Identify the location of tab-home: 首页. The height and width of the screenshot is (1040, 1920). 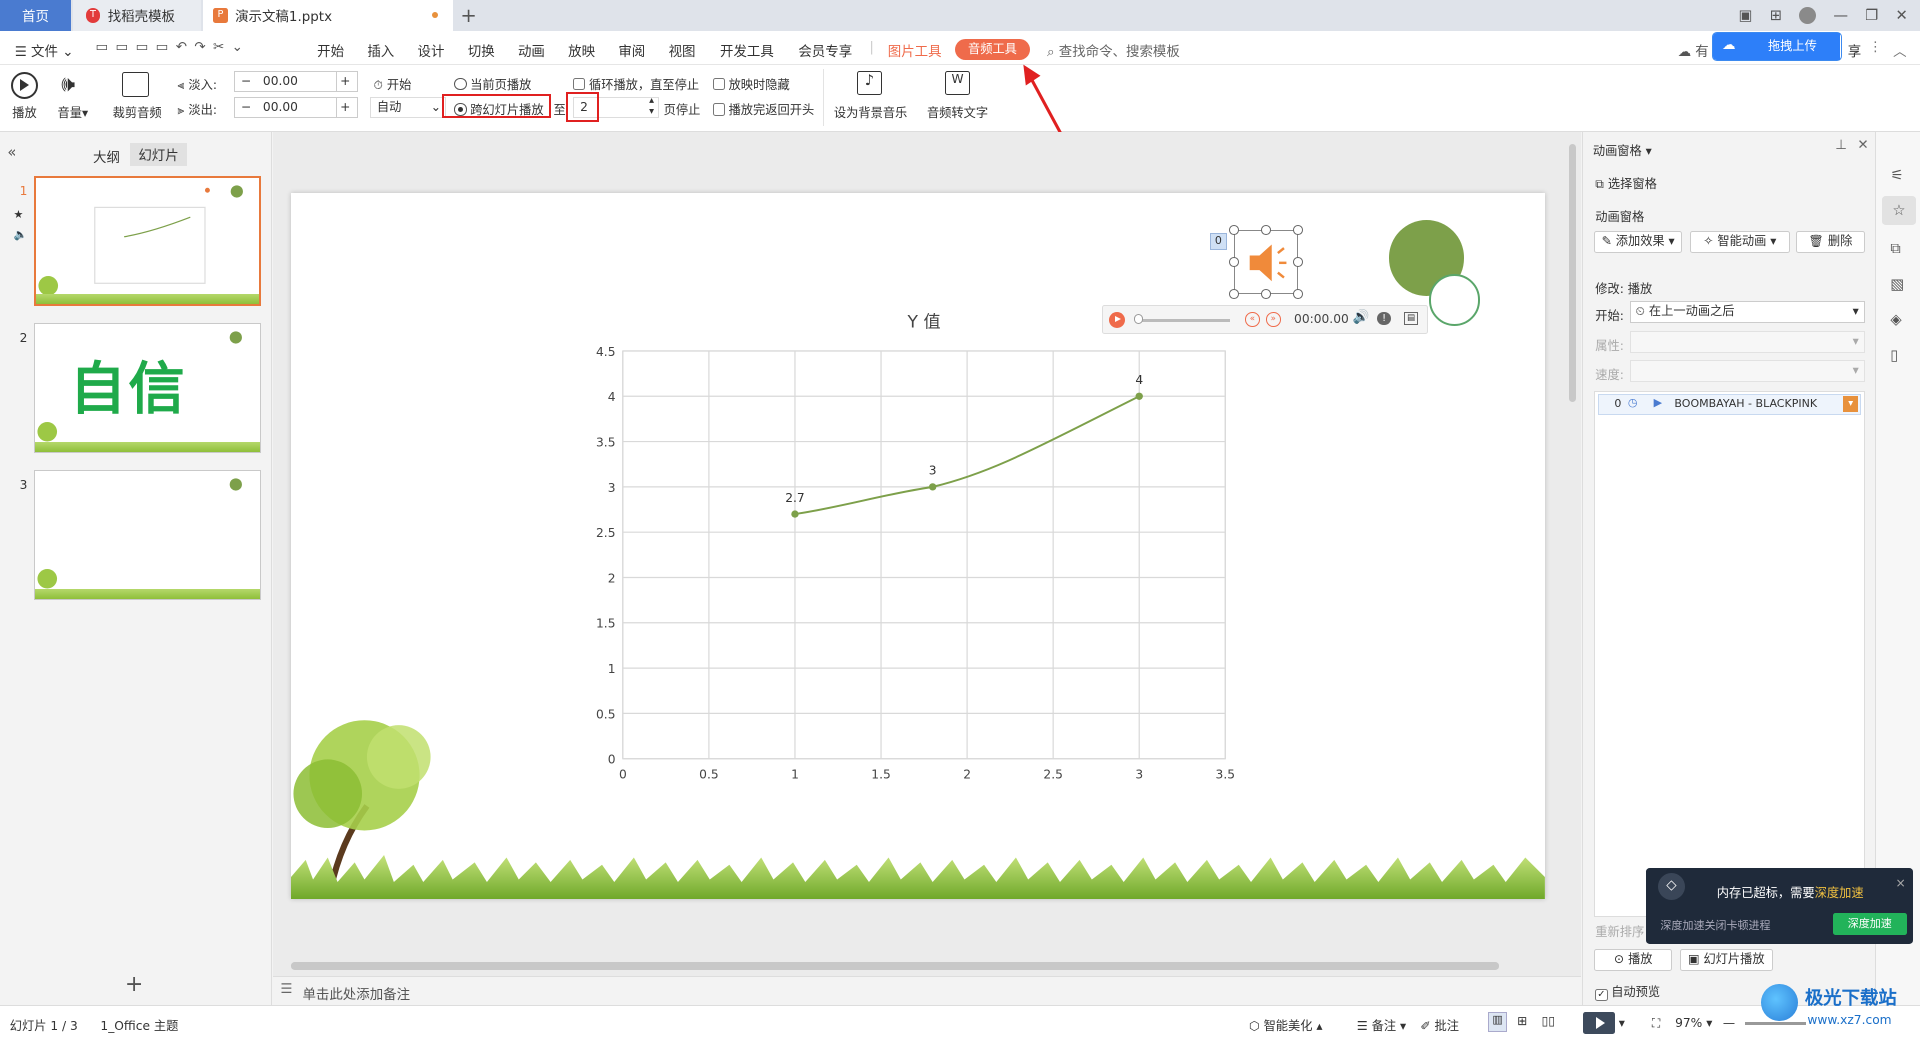
(36, 15).